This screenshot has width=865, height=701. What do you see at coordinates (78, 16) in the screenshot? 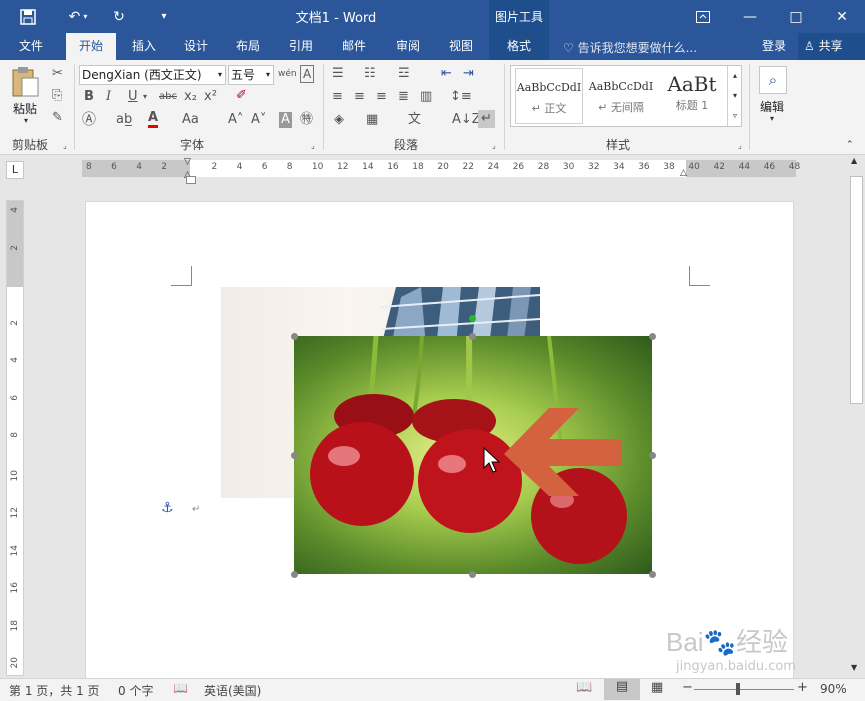
I see `undo-icon: ↶ ▾` at bounding box center [78, 16].